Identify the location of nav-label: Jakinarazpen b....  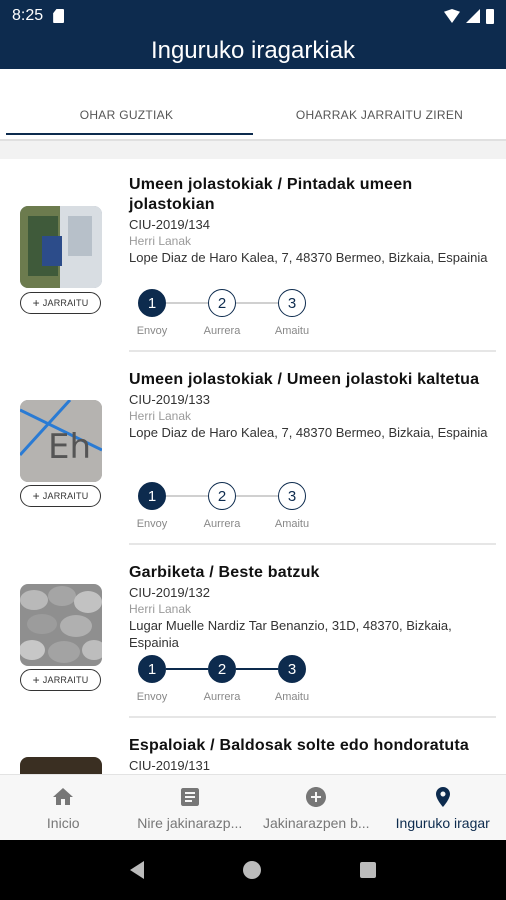
(316, 823).